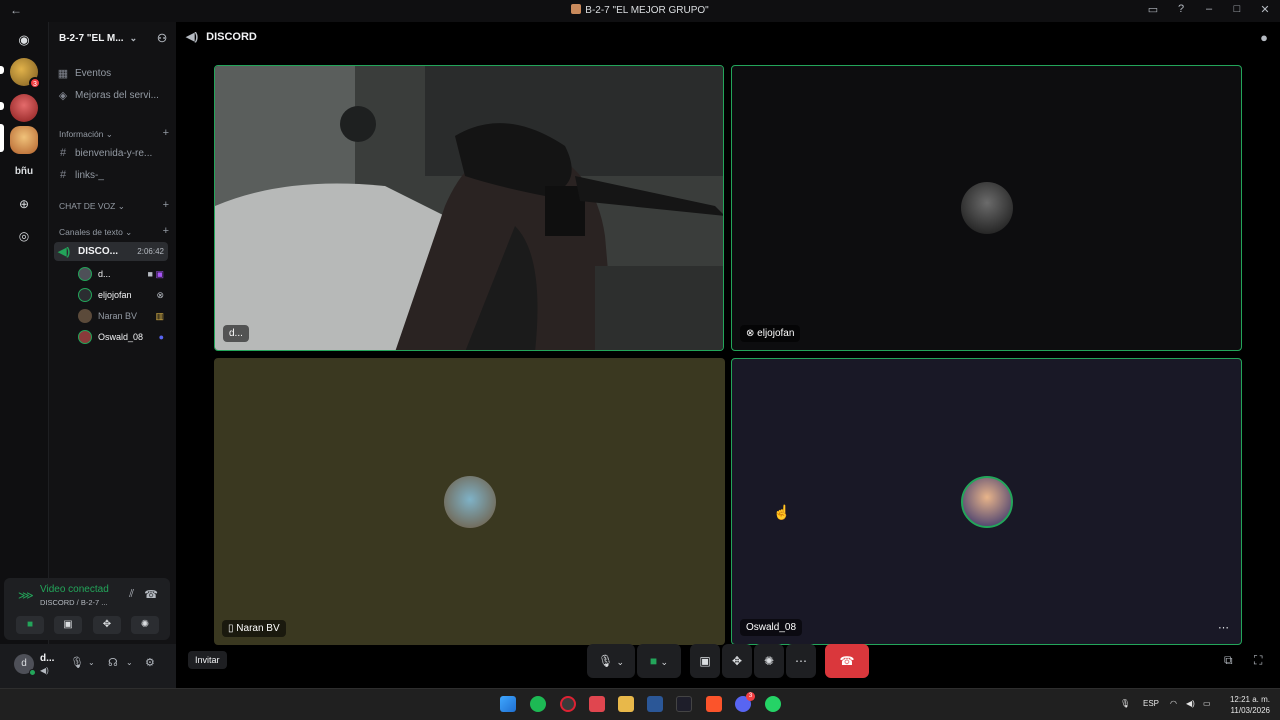 The height and width of the screenshot is (720, 1280). I want to click on invite-people-icon: ⚇, so click(162, 38).